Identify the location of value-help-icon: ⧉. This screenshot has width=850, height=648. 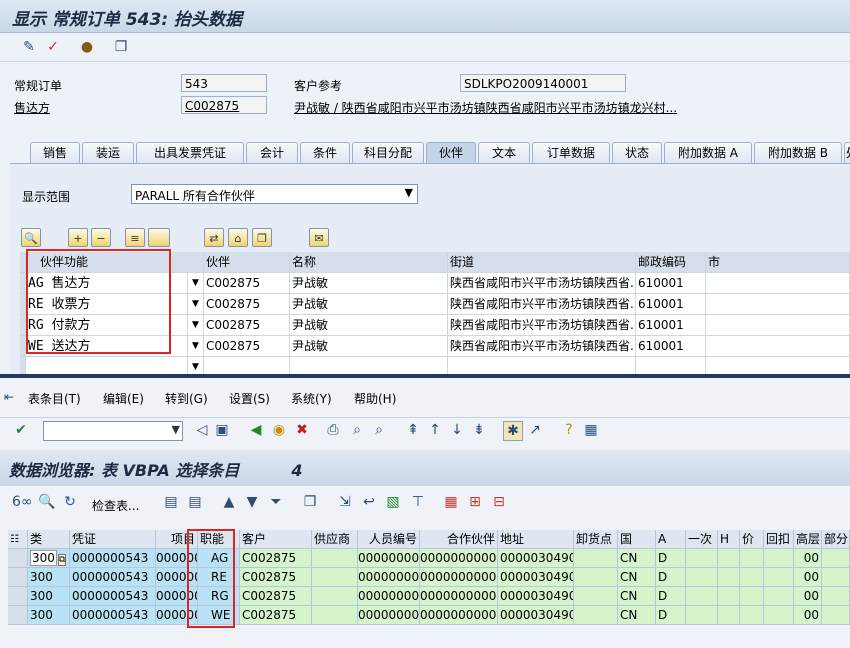
(62, 560).